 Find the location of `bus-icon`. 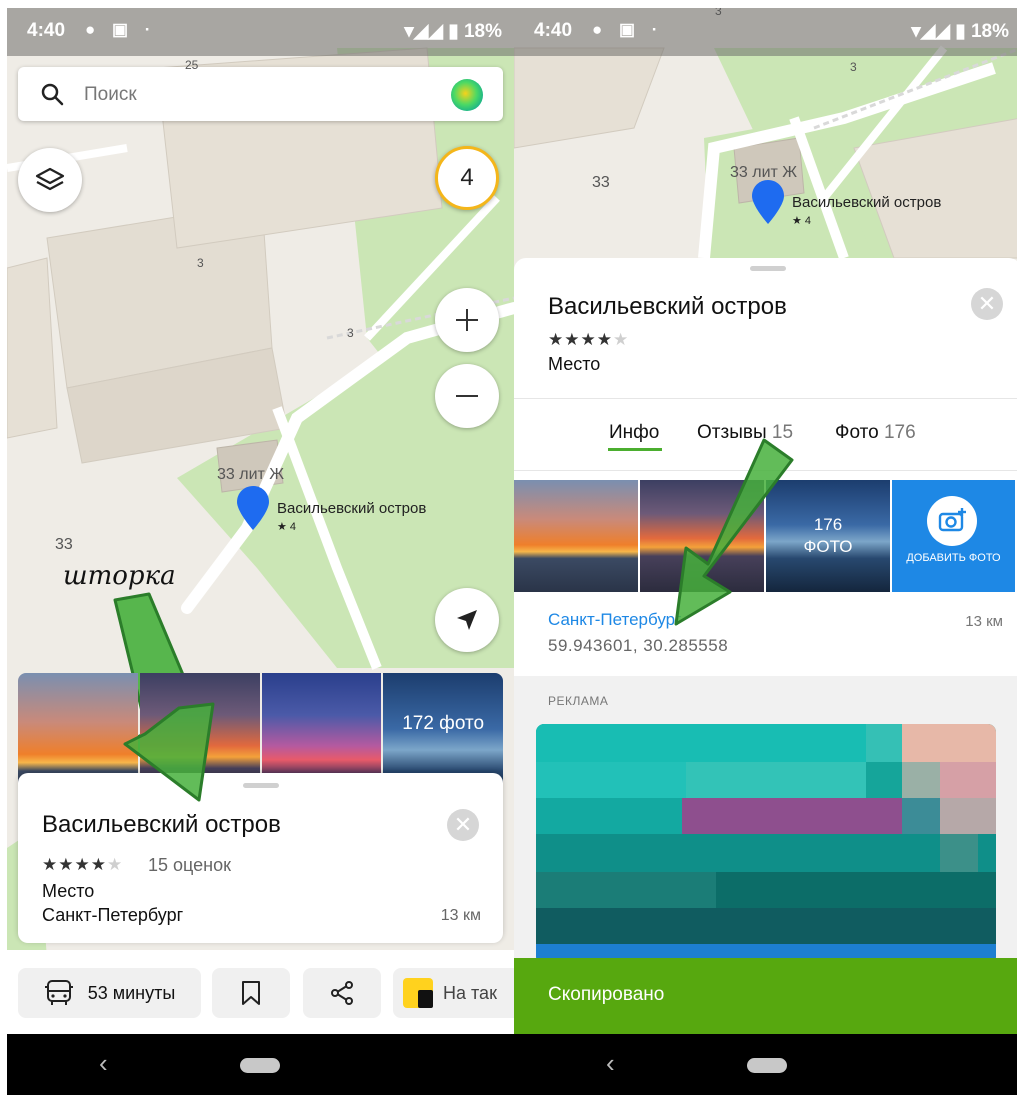

bus-icon is located at coordinates (58, 992).